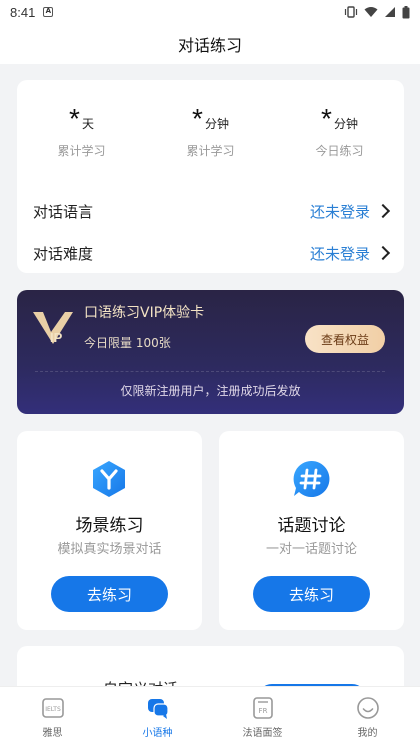 The width and height of the screenshot is (420, 746). I want to click on topic-hash-icon, so click(311, 478).